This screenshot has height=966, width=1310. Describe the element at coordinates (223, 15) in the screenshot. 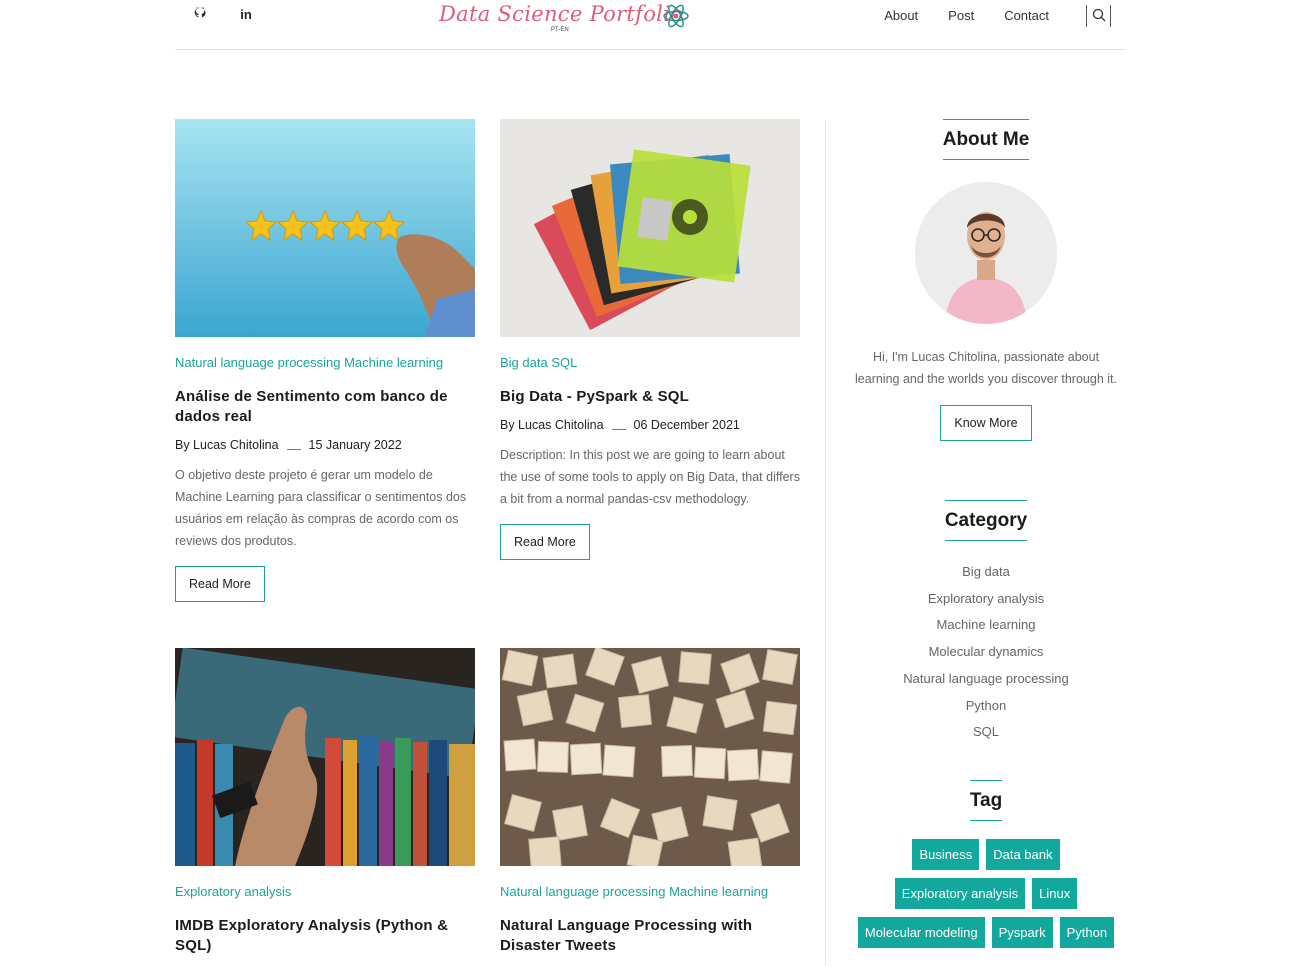

I see `social-links: in` at that location.